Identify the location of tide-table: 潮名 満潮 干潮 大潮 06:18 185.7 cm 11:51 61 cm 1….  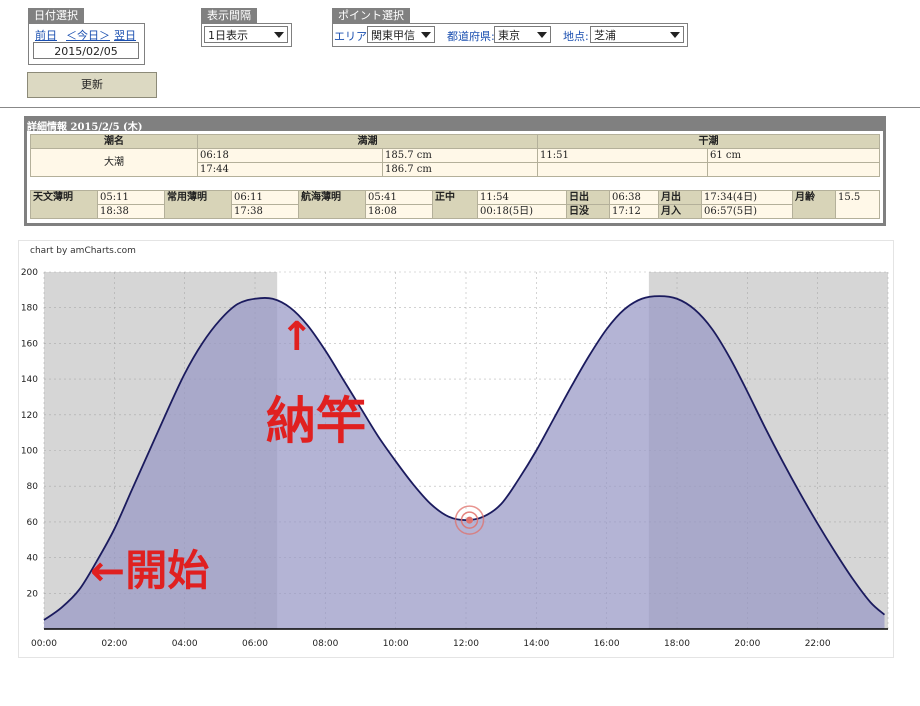
(455, 155).